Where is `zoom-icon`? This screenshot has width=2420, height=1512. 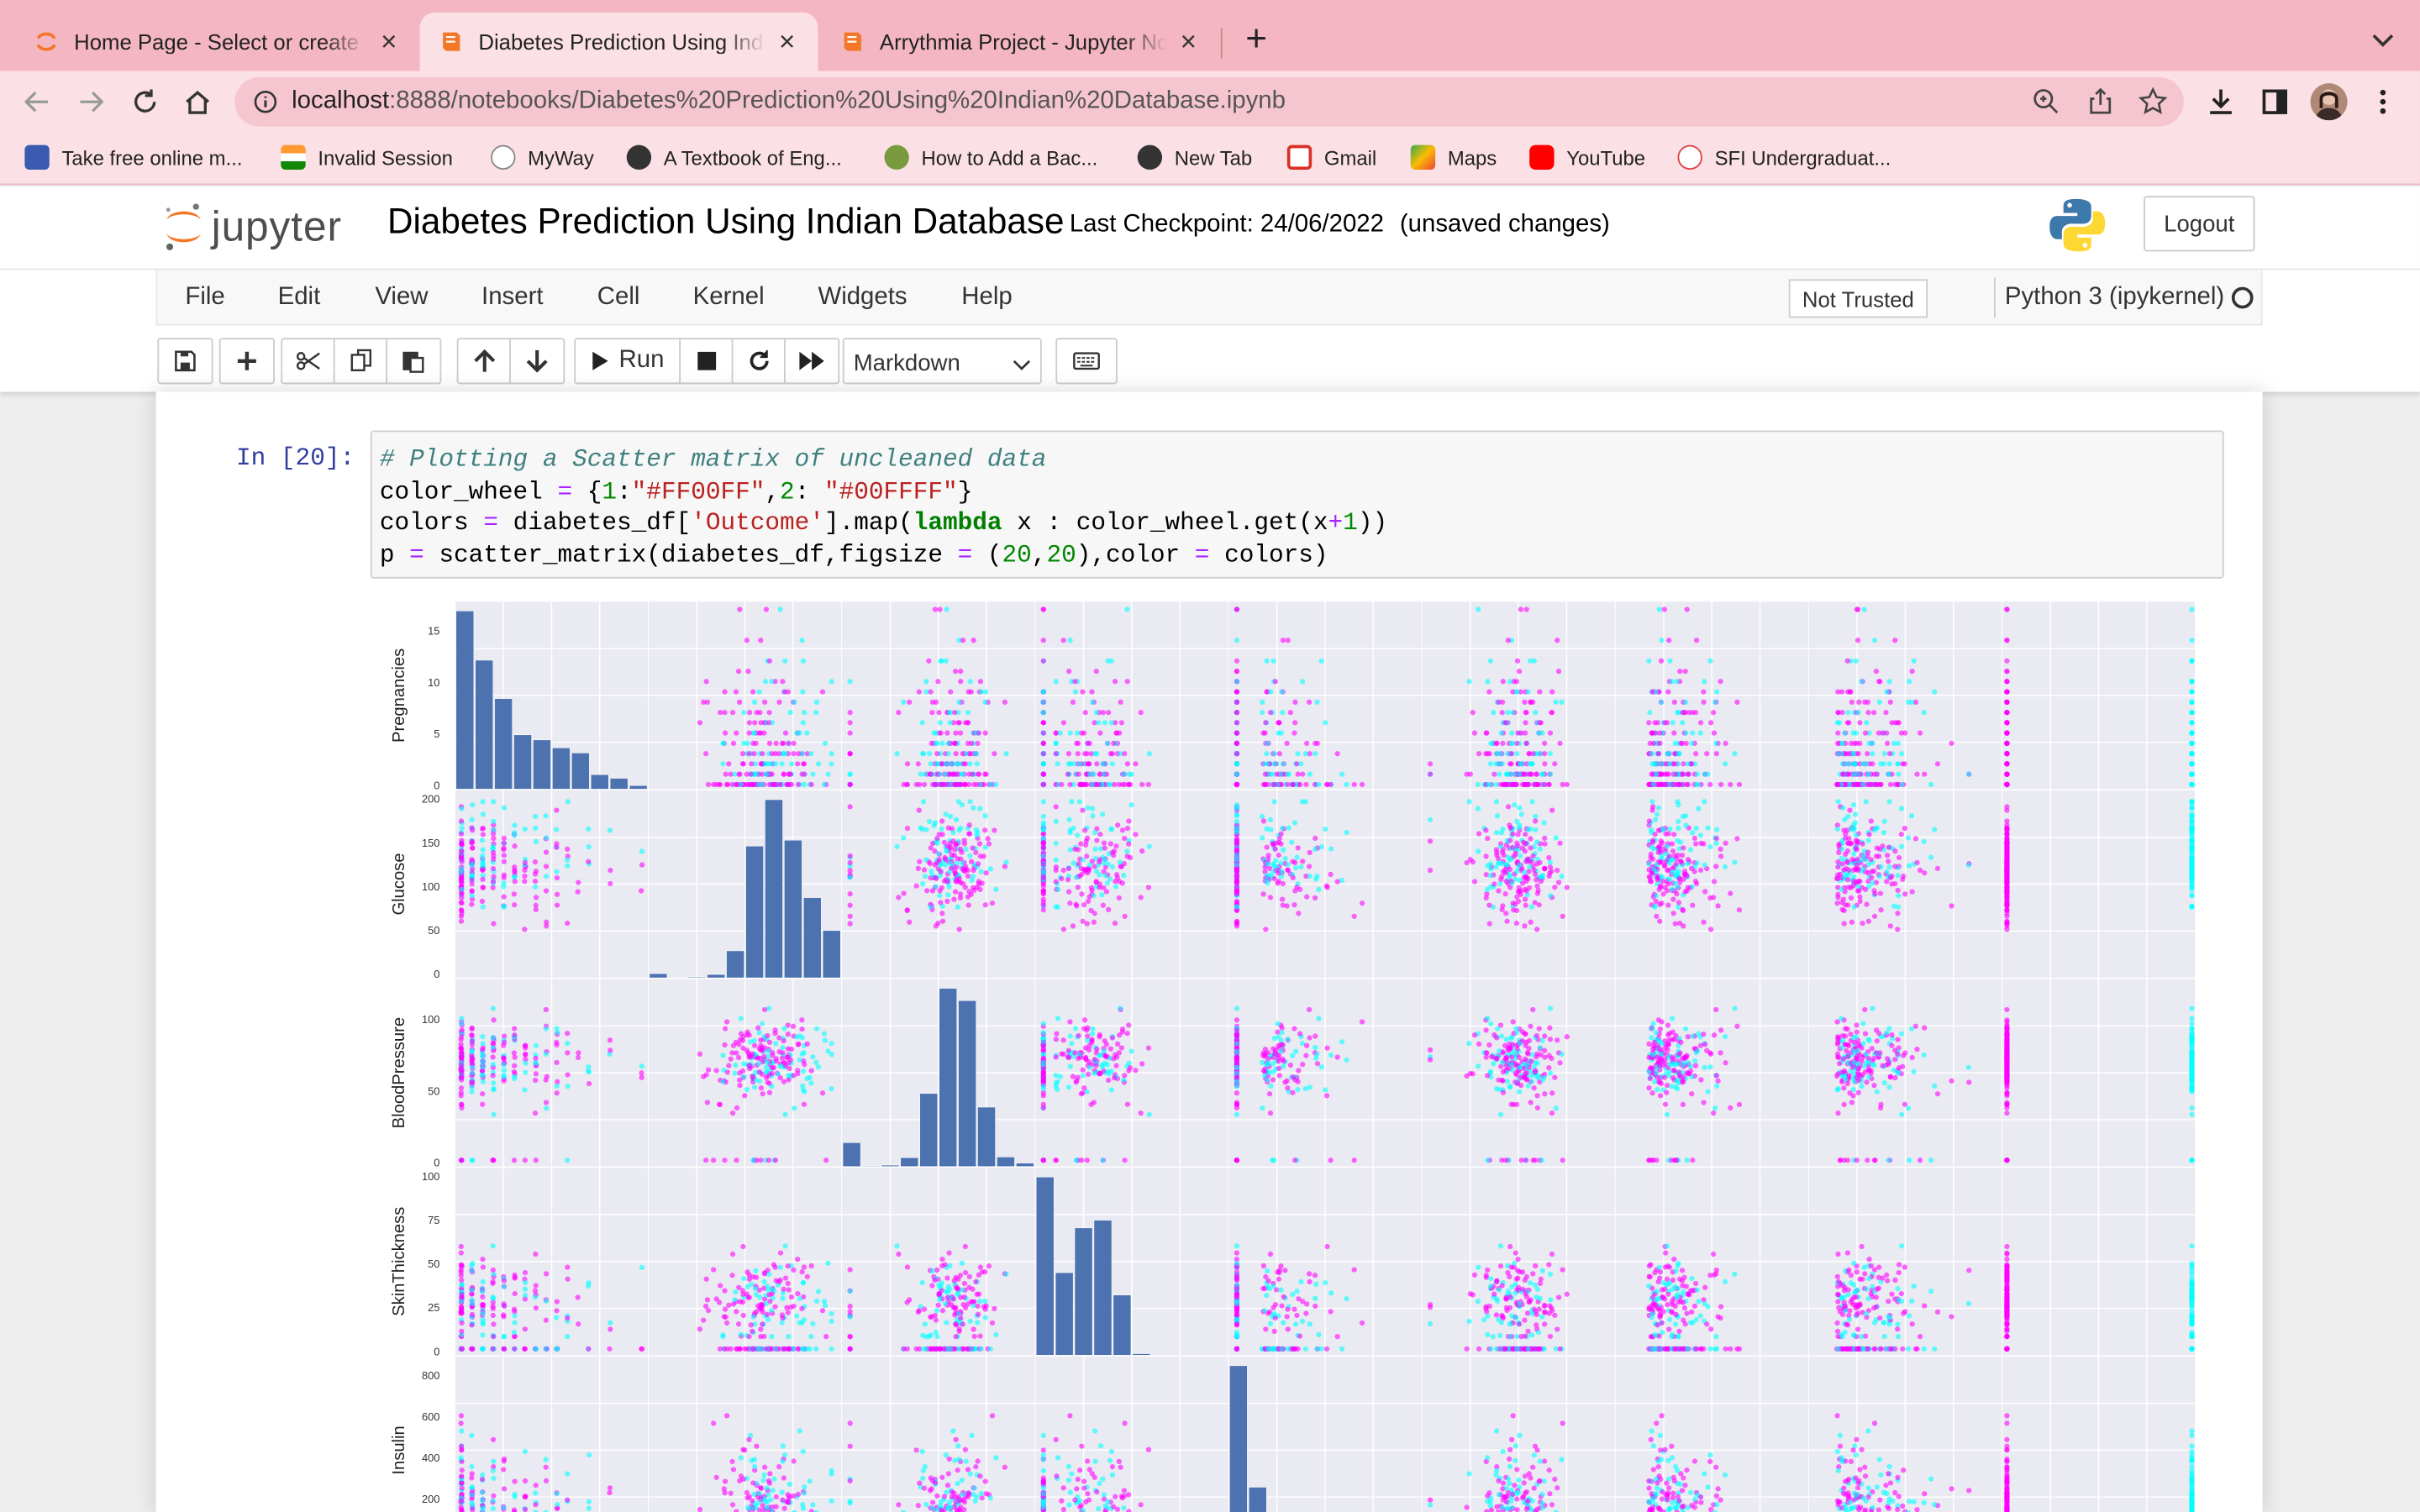
zoom-icon is located at coordinates (2046, 102).